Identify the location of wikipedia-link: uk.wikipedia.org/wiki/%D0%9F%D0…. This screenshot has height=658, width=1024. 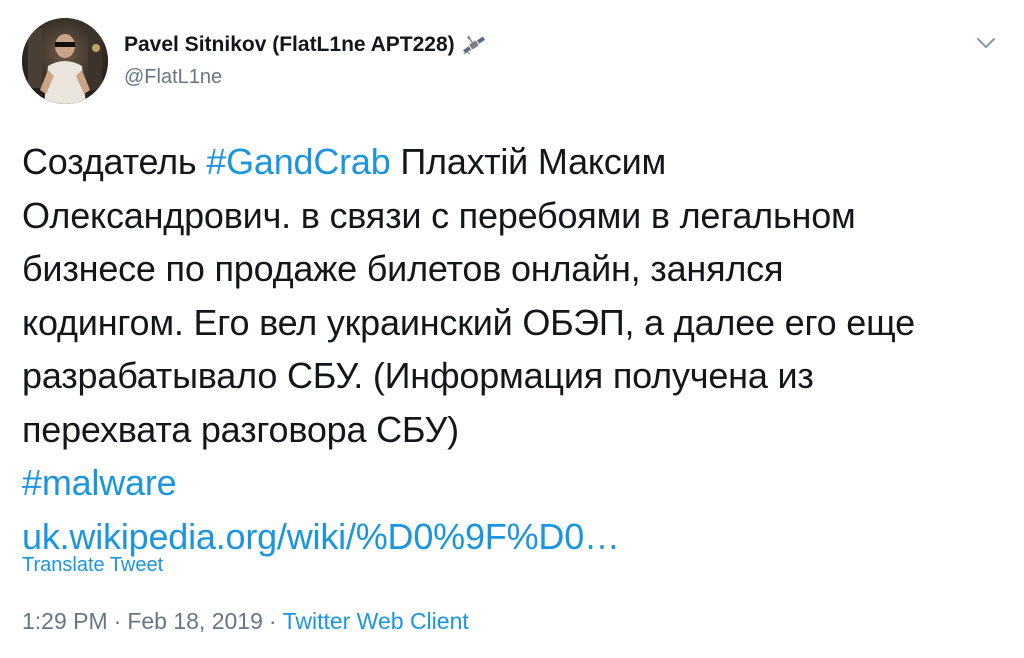
(517, 537).